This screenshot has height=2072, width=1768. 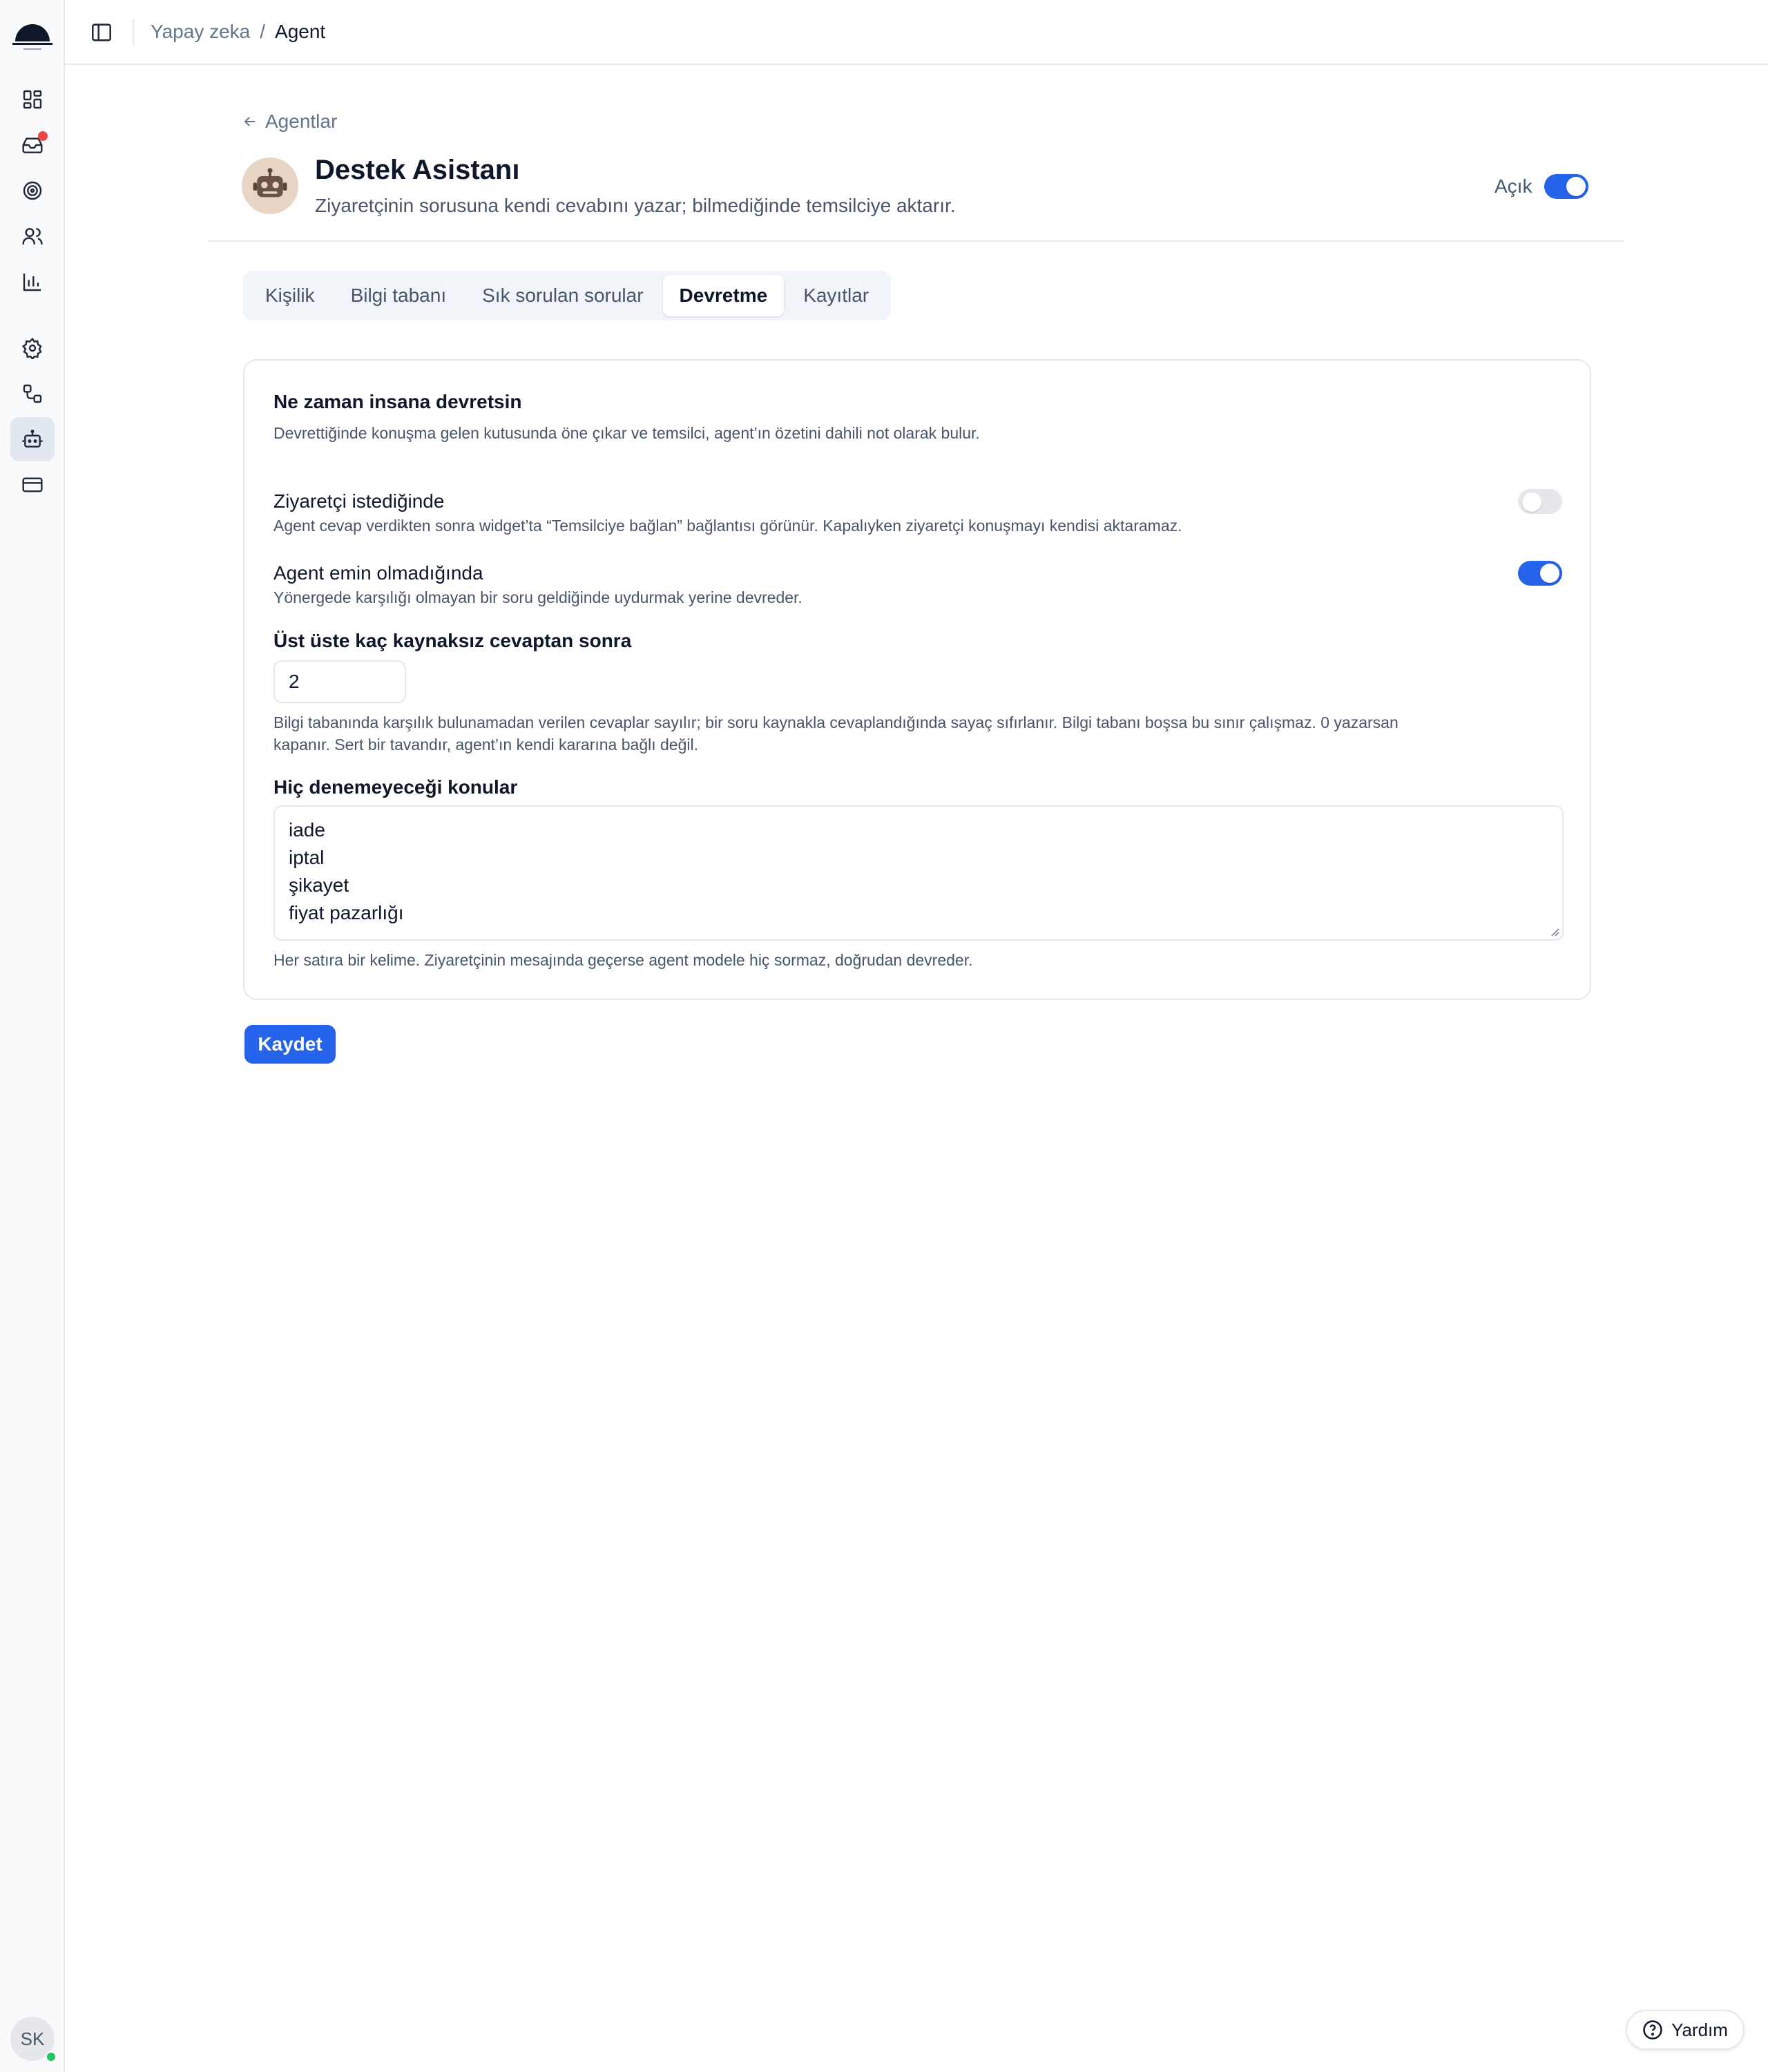 I want to click on tab-personality: Kişilik, so click(x=290, y=295).